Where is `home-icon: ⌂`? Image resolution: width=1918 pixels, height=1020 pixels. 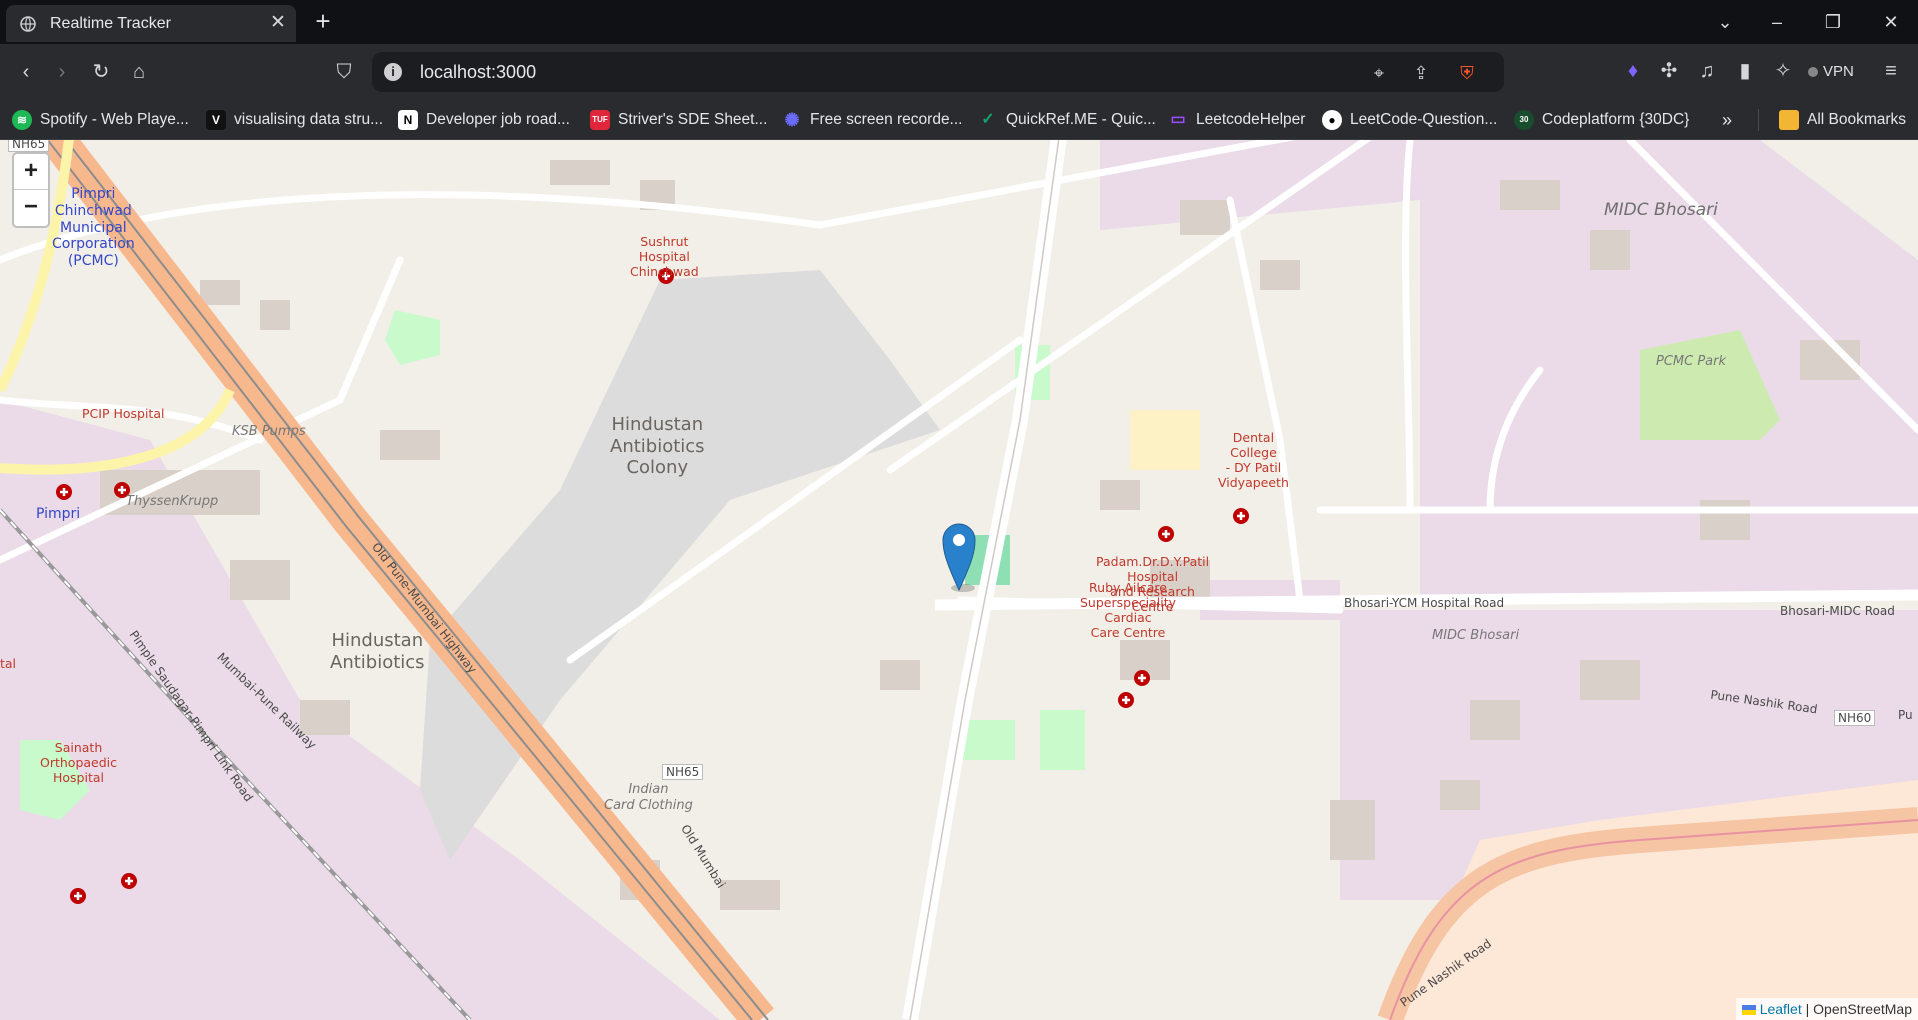
home-icon: ⌂ is located at coordinates (139, 72).